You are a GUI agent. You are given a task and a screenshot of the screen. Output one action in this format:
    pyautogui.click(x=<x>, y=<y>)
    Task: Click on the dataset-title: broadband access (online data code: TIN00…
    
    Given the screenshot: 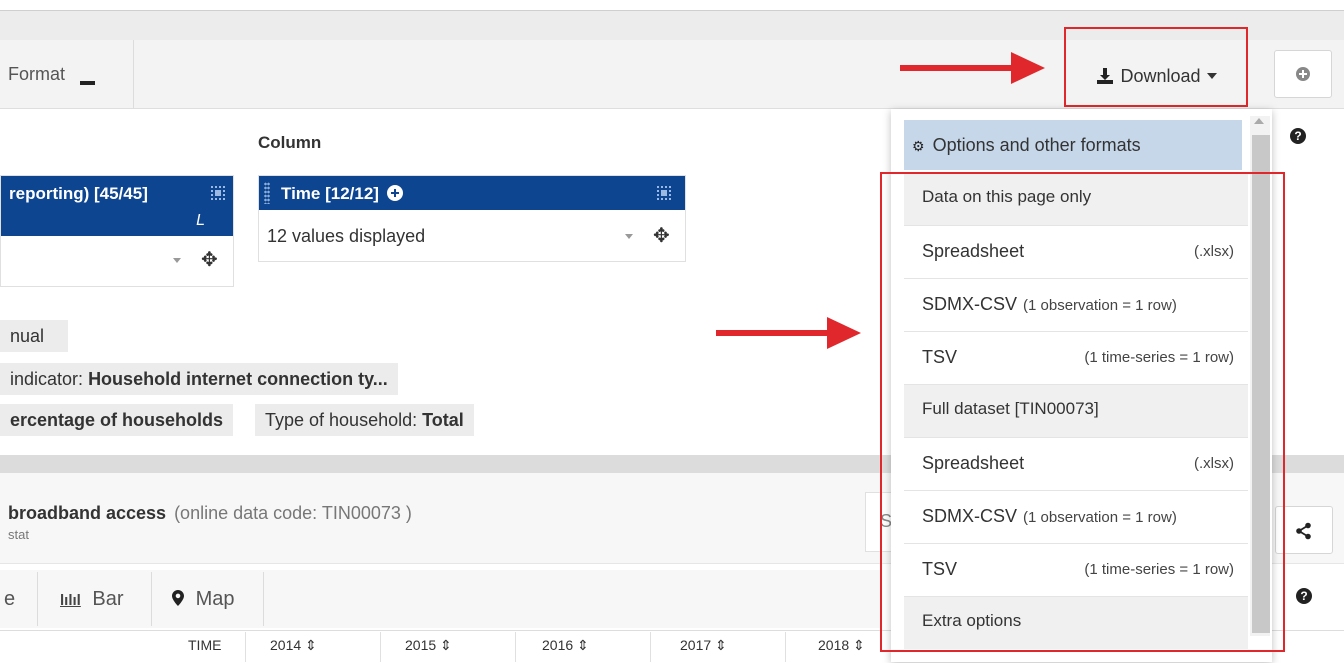 What is the action you would take?
    pyautogui.click(x=210, y=513)
    